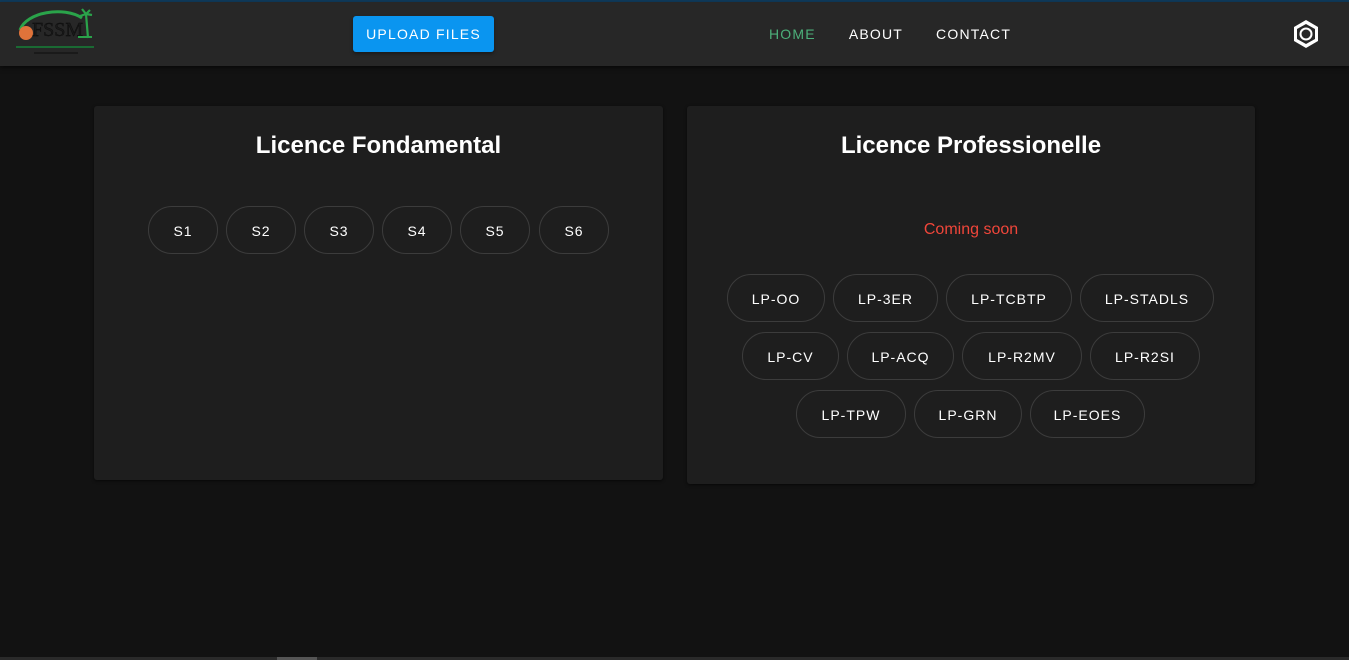  What do you see at coordinates (1022, 356) in the screenshot?
I see `program-chip-lp-r2mv: LP-R2MV` at bounding box center [1022, 356].